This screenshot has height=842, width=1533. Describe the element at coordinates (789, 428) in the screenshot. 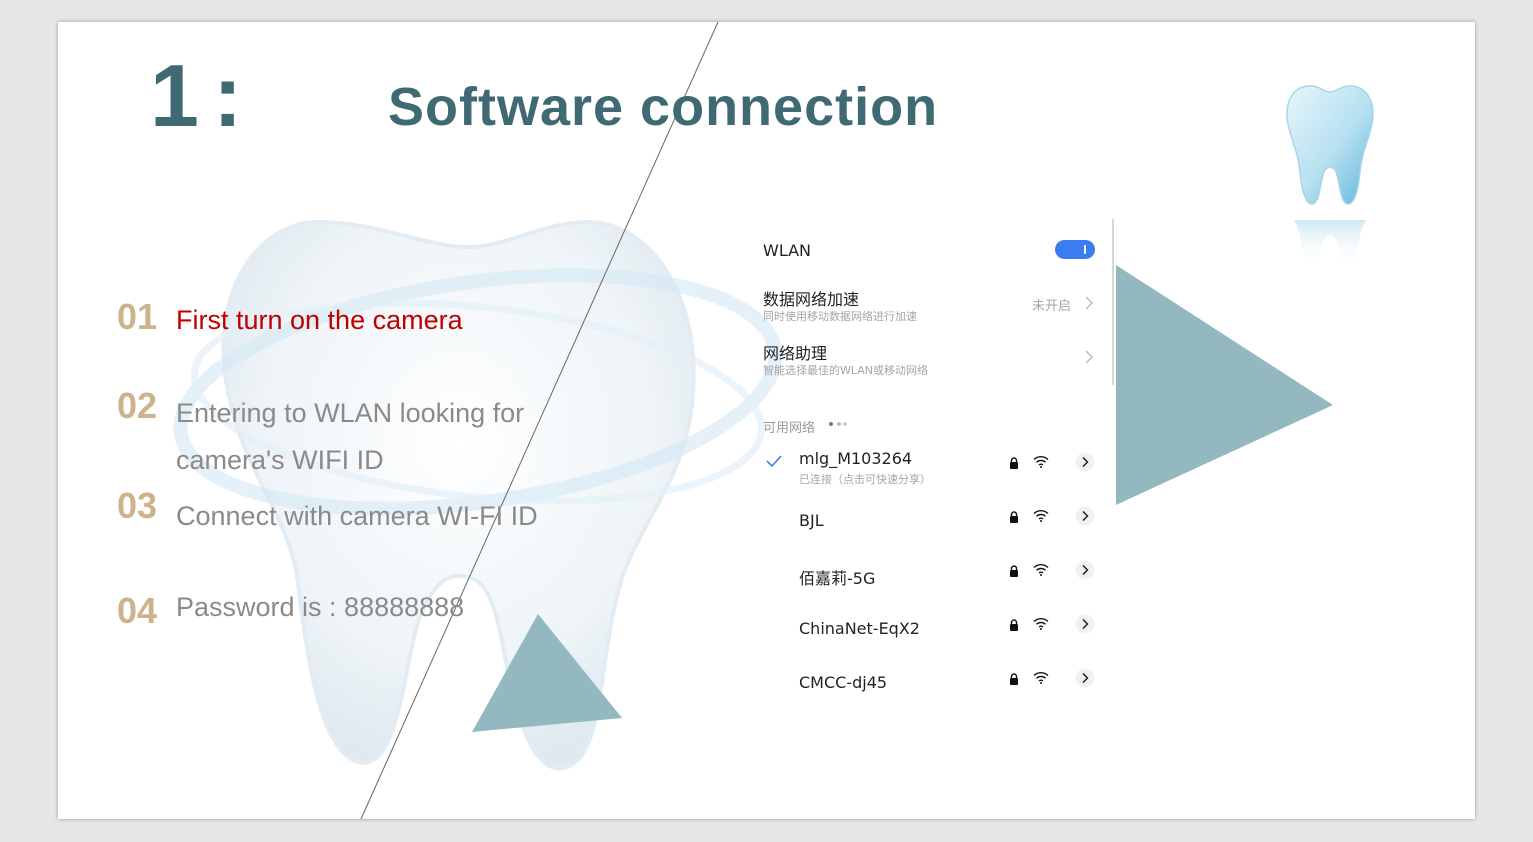

I see `available-networks-label: 可用网络` at that location.